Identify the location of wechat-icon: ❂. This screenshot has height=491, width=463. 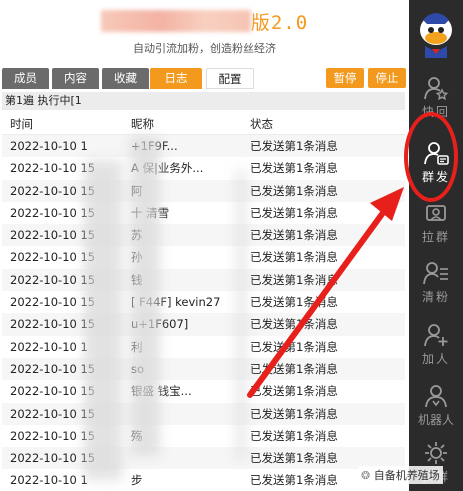
(367, 475).